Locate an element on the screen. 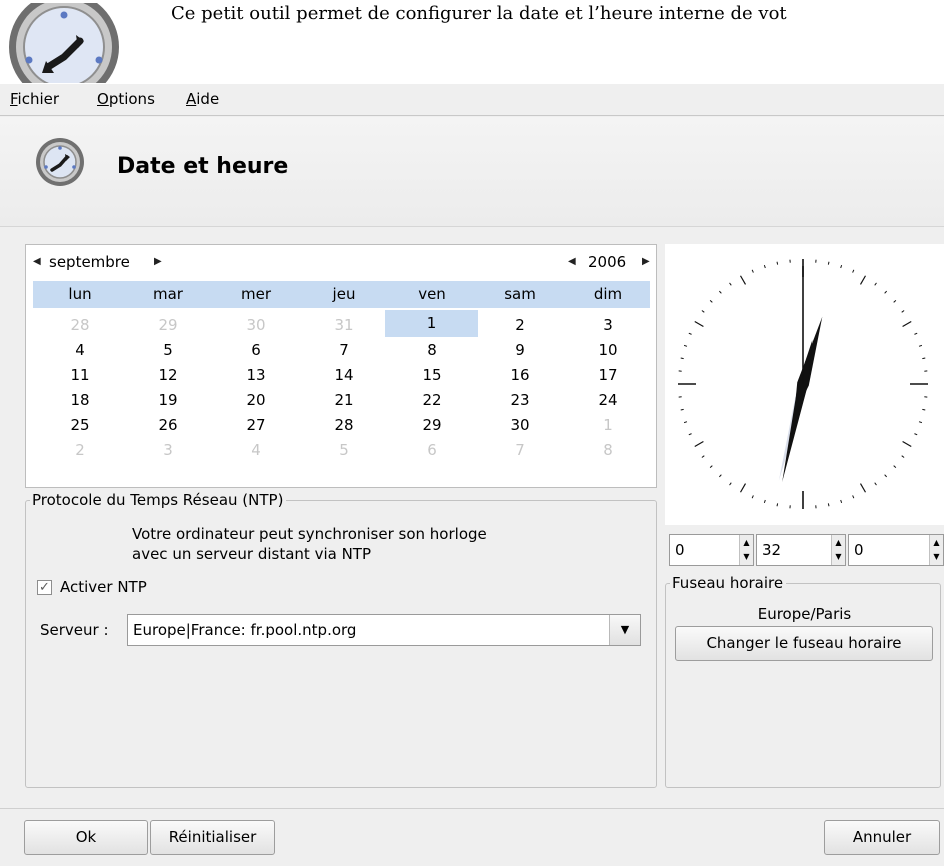 The height and width of the screenshot is (866, 944). hours-down-icon: ▼ is located at coordinates (746, 557).